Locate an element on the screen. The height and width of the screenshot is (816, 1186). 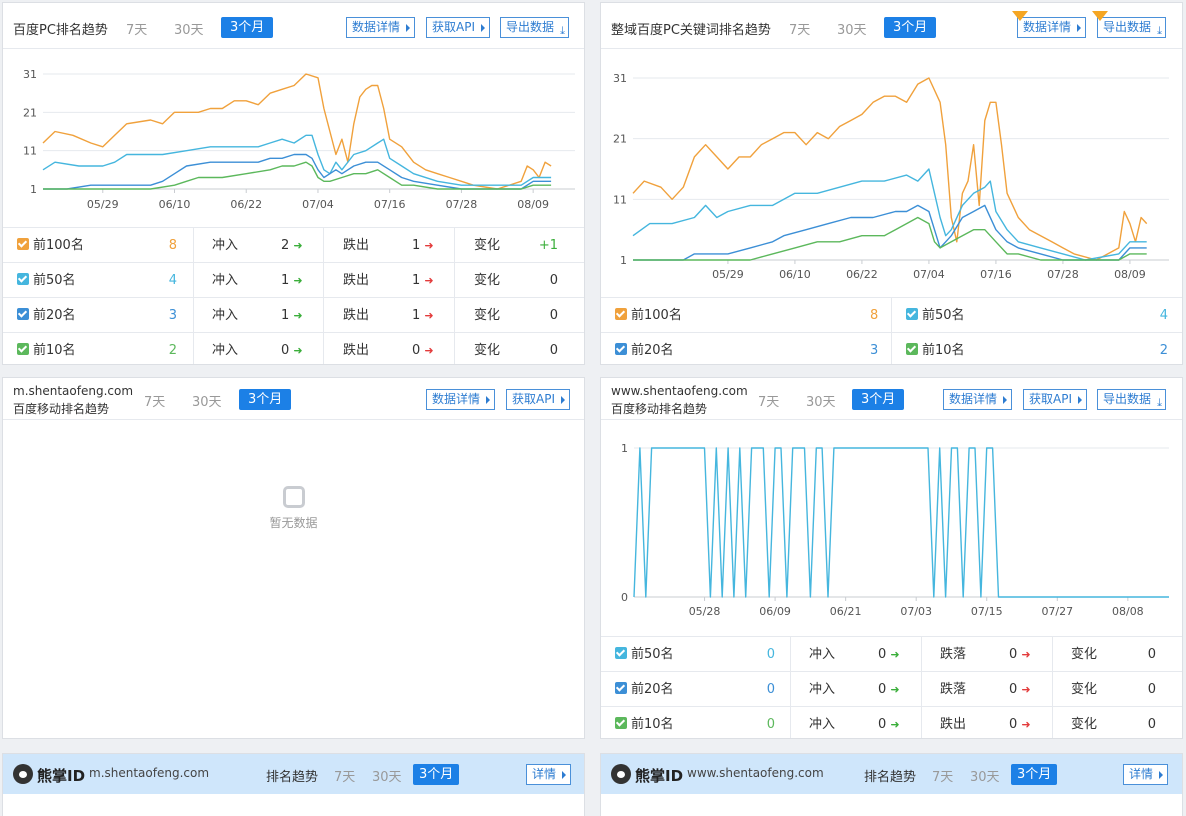
row-value: 3 is located at coordinates (172, 315).